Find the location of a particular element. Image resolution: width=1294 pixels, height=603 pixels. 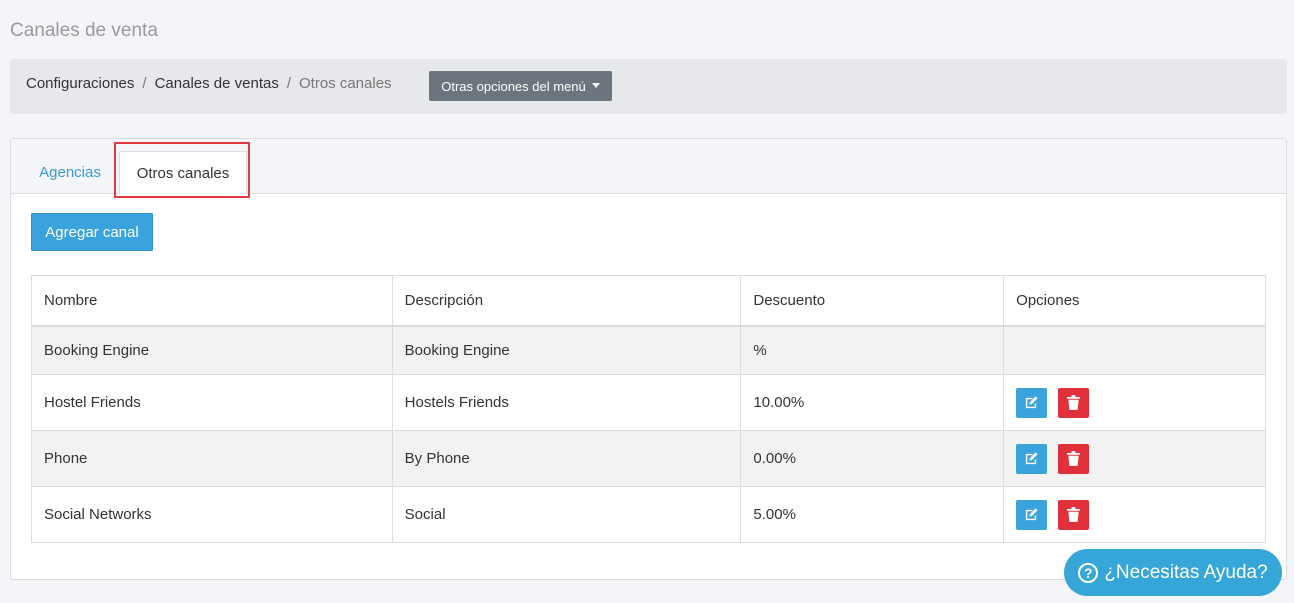

add-channel-button: Agregar canal is located at coordinates (92, 232).